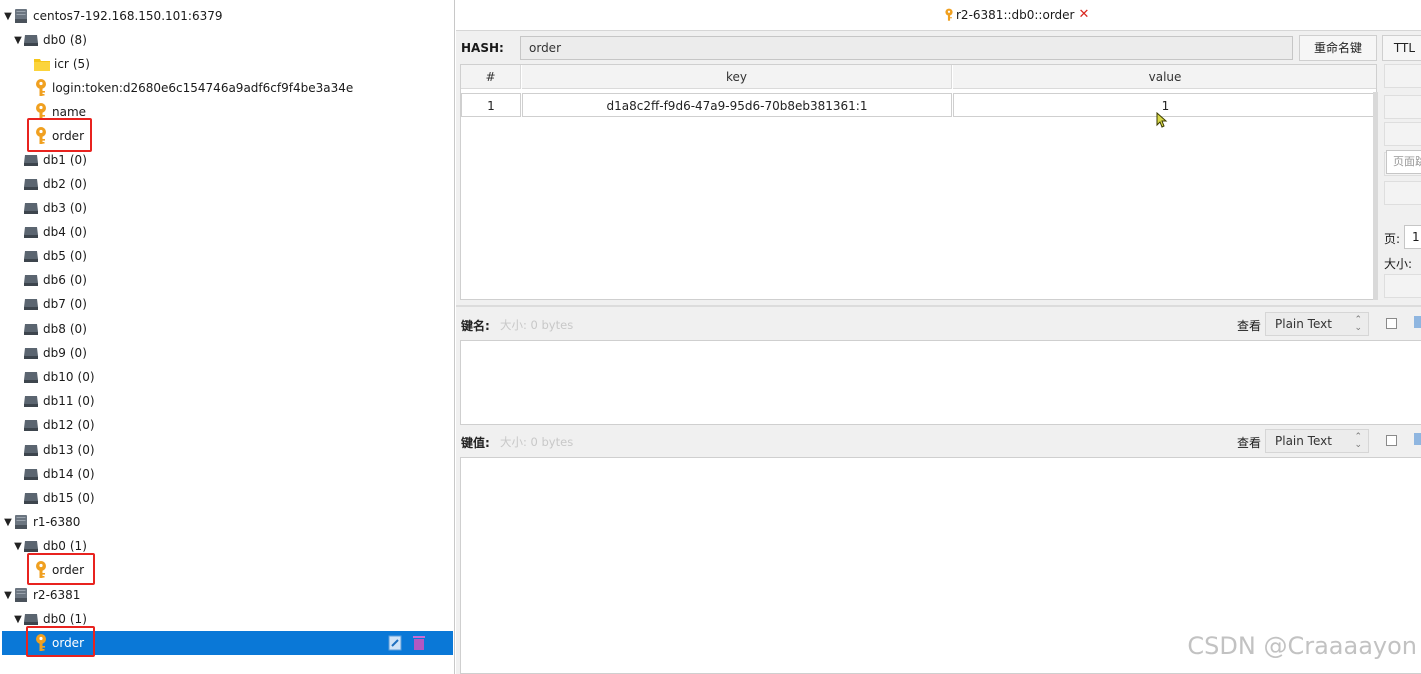  What do you see at coordinates (395, 643) in the screenshot?
I see `open-console-icon` at bounding box center [395, 643].